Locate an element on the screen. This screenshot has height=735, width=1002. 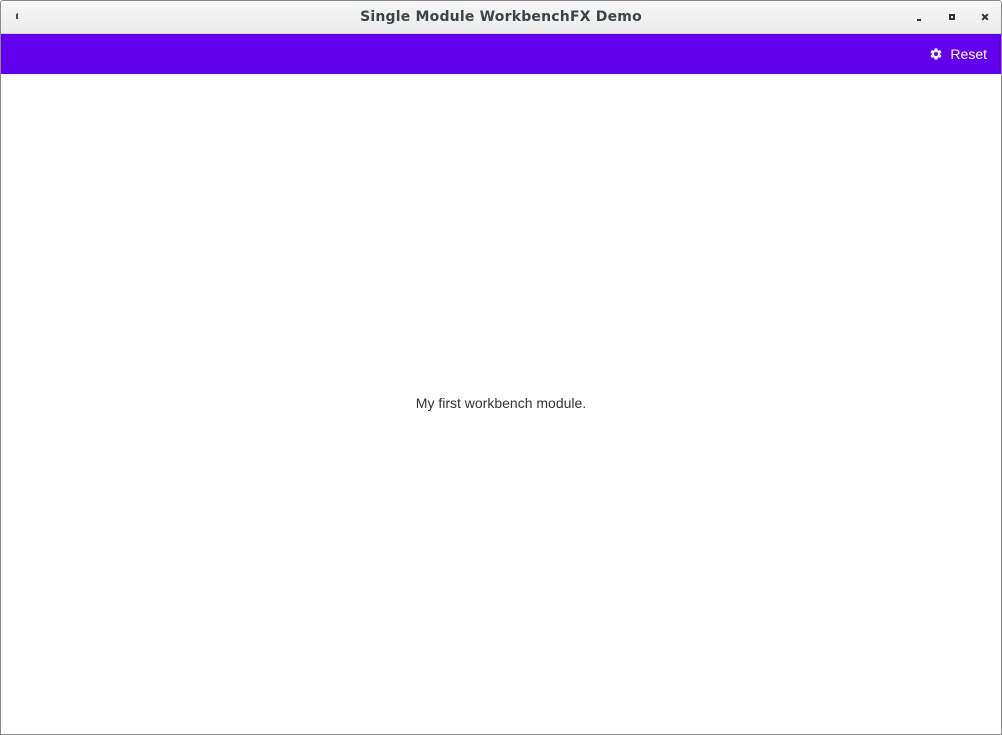
maximize-icon is located at coordinates (952, 17).